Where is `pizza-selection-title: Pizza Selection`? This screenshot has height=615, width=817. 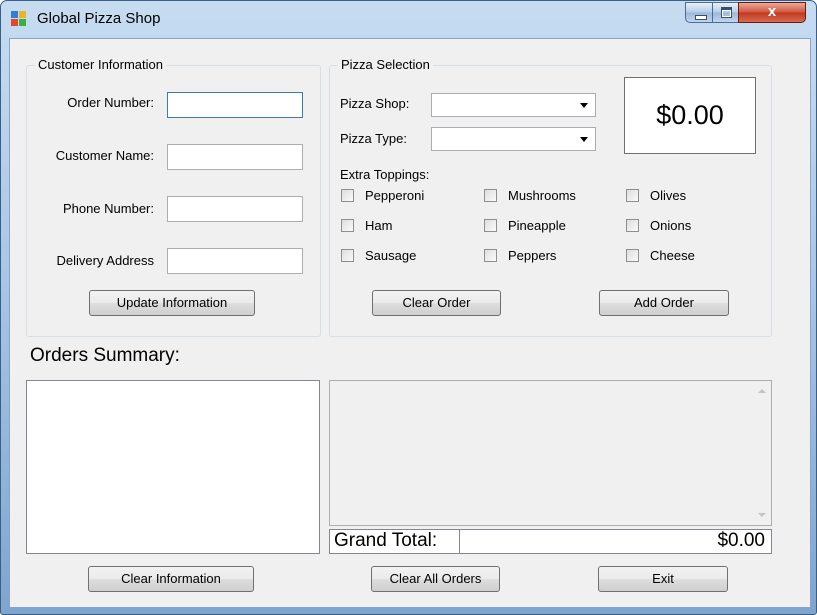
pizza-selection-title: Pizza Selection is located at coordinates (385, 64).